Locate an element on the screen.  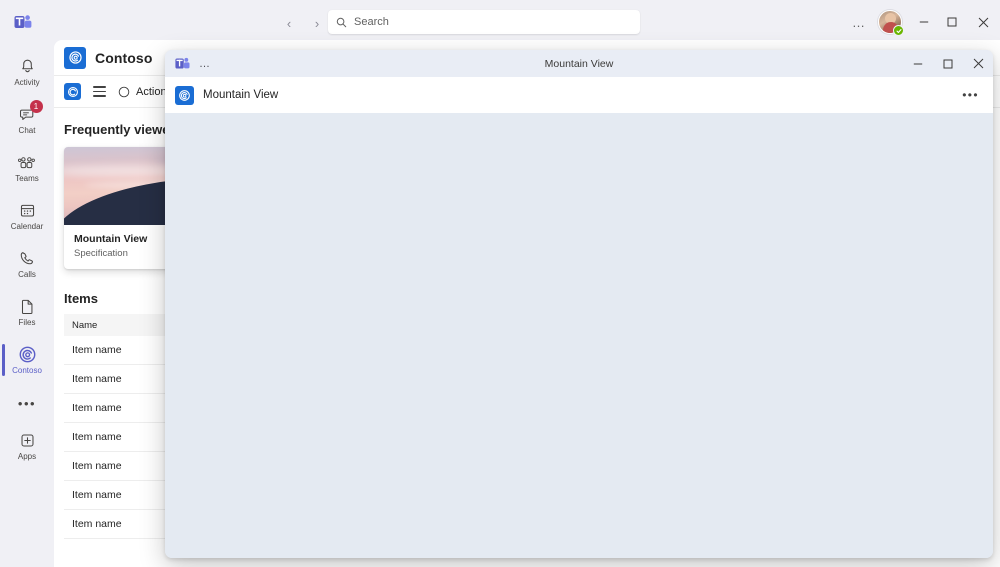
sidebar-item-chat: 1 Chat is located at coordinates (27, 120).